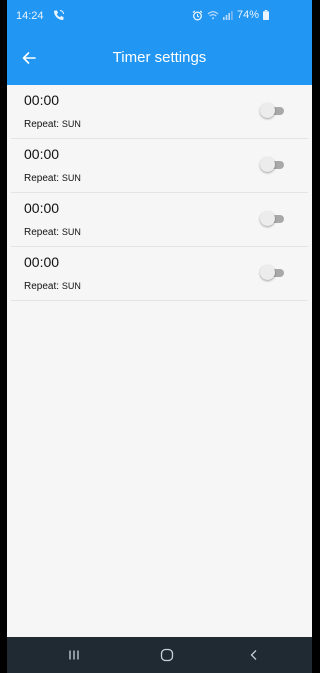 The height and width of the screenshot is (673, 320). I want to click on app-bar: Timer settings, so click(159, 58).